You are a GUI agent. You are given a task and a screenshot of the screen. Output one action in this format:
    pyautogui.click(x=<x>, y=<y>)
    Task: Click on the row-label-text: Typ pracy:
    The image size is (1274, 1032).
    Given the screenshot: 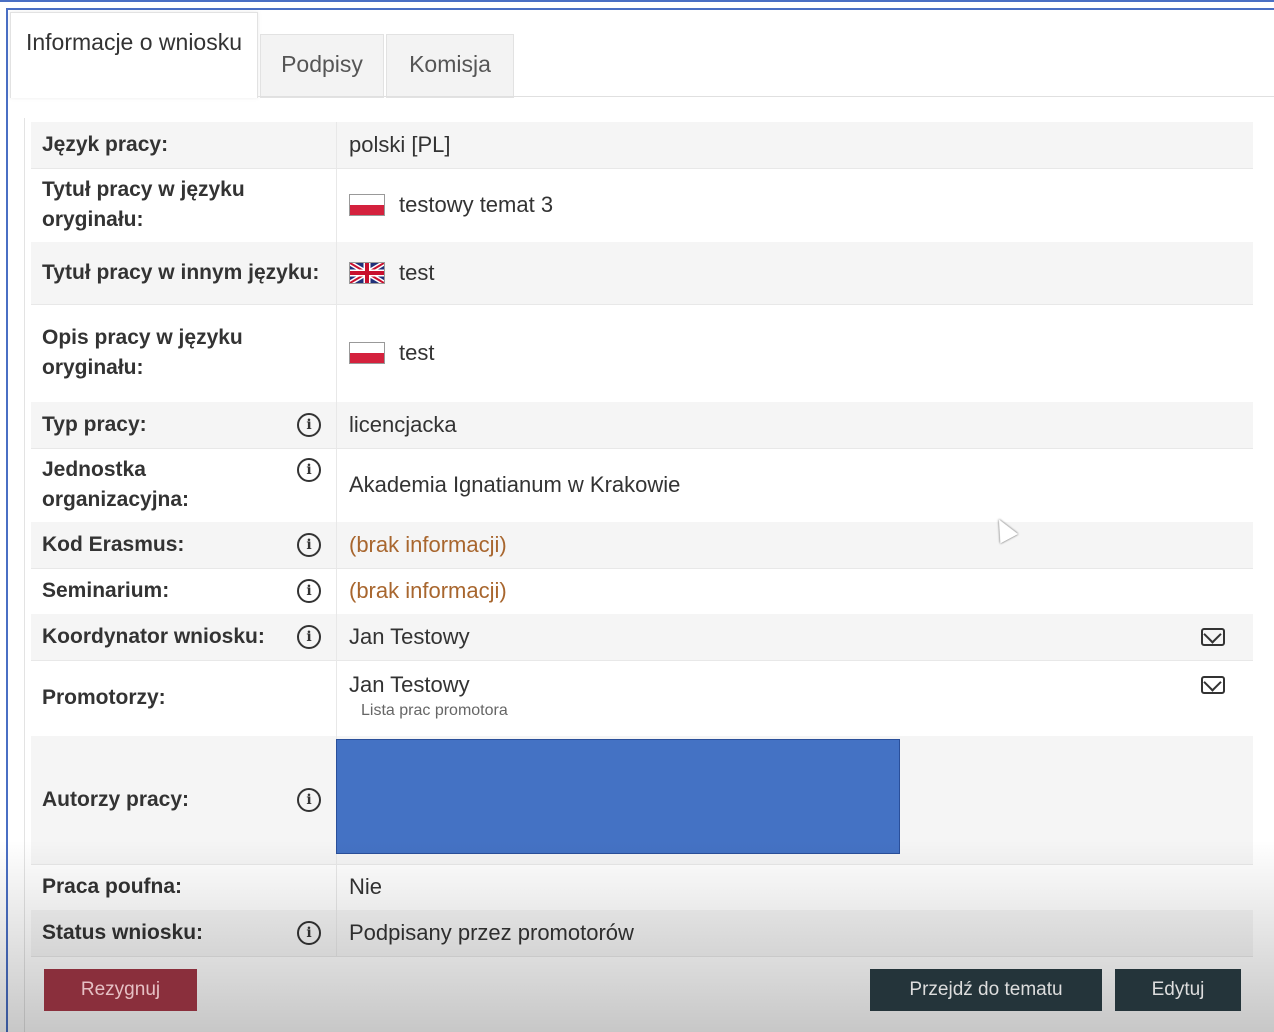 What is the action you would take?
    pyautogui.click(x=94, y=424)
    